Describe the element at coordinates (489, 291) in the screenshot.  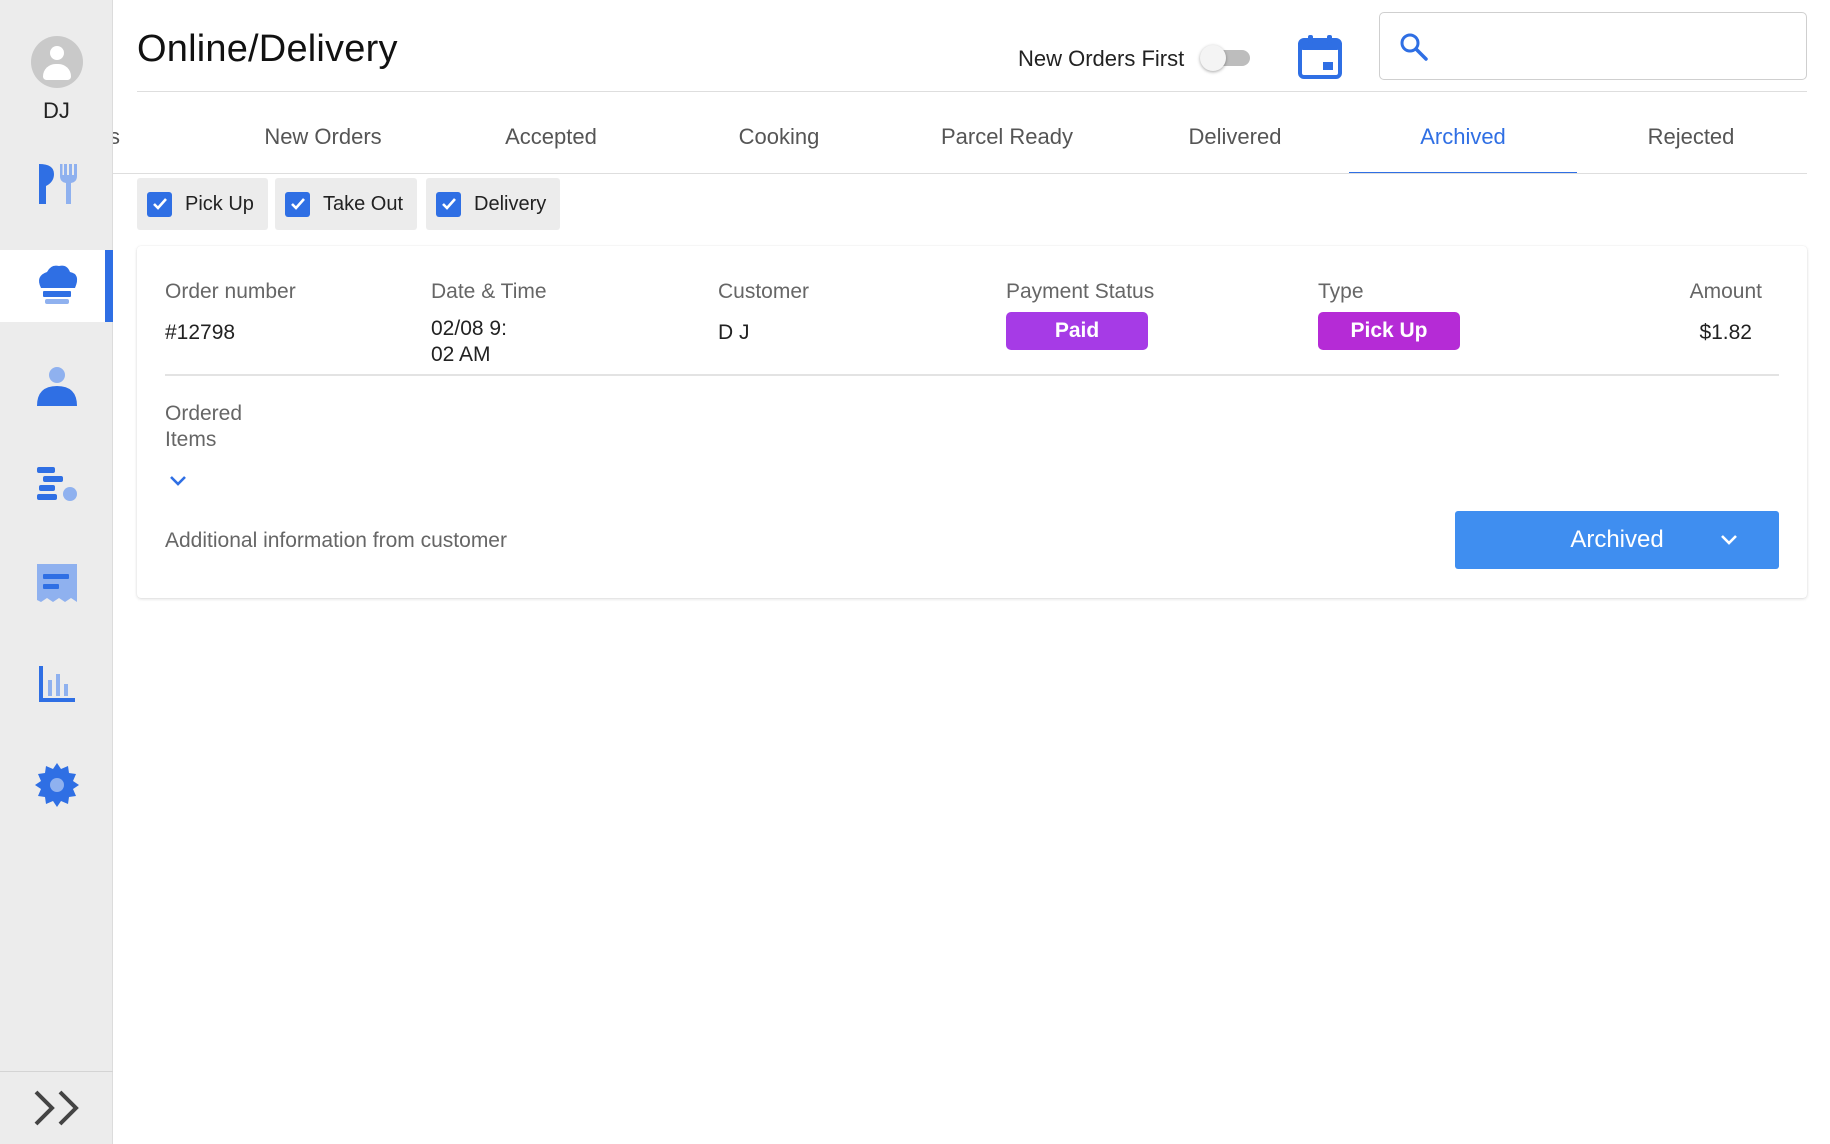
I see `date-time-header: Date & Time` at that location.